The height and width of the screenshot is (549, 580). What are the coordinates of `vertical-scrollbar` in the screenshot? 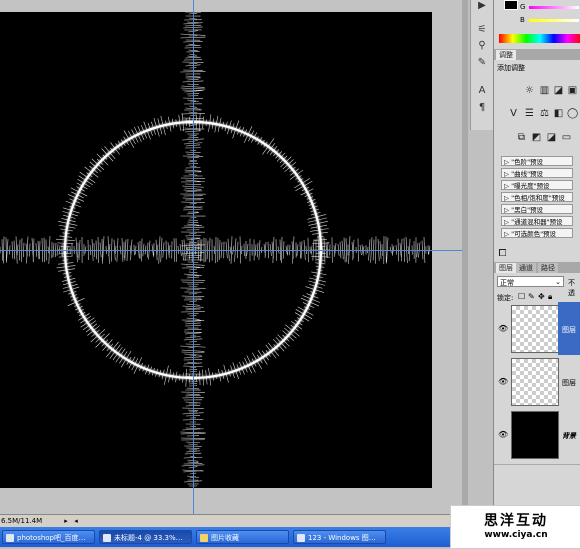 It's located at (465, 257).